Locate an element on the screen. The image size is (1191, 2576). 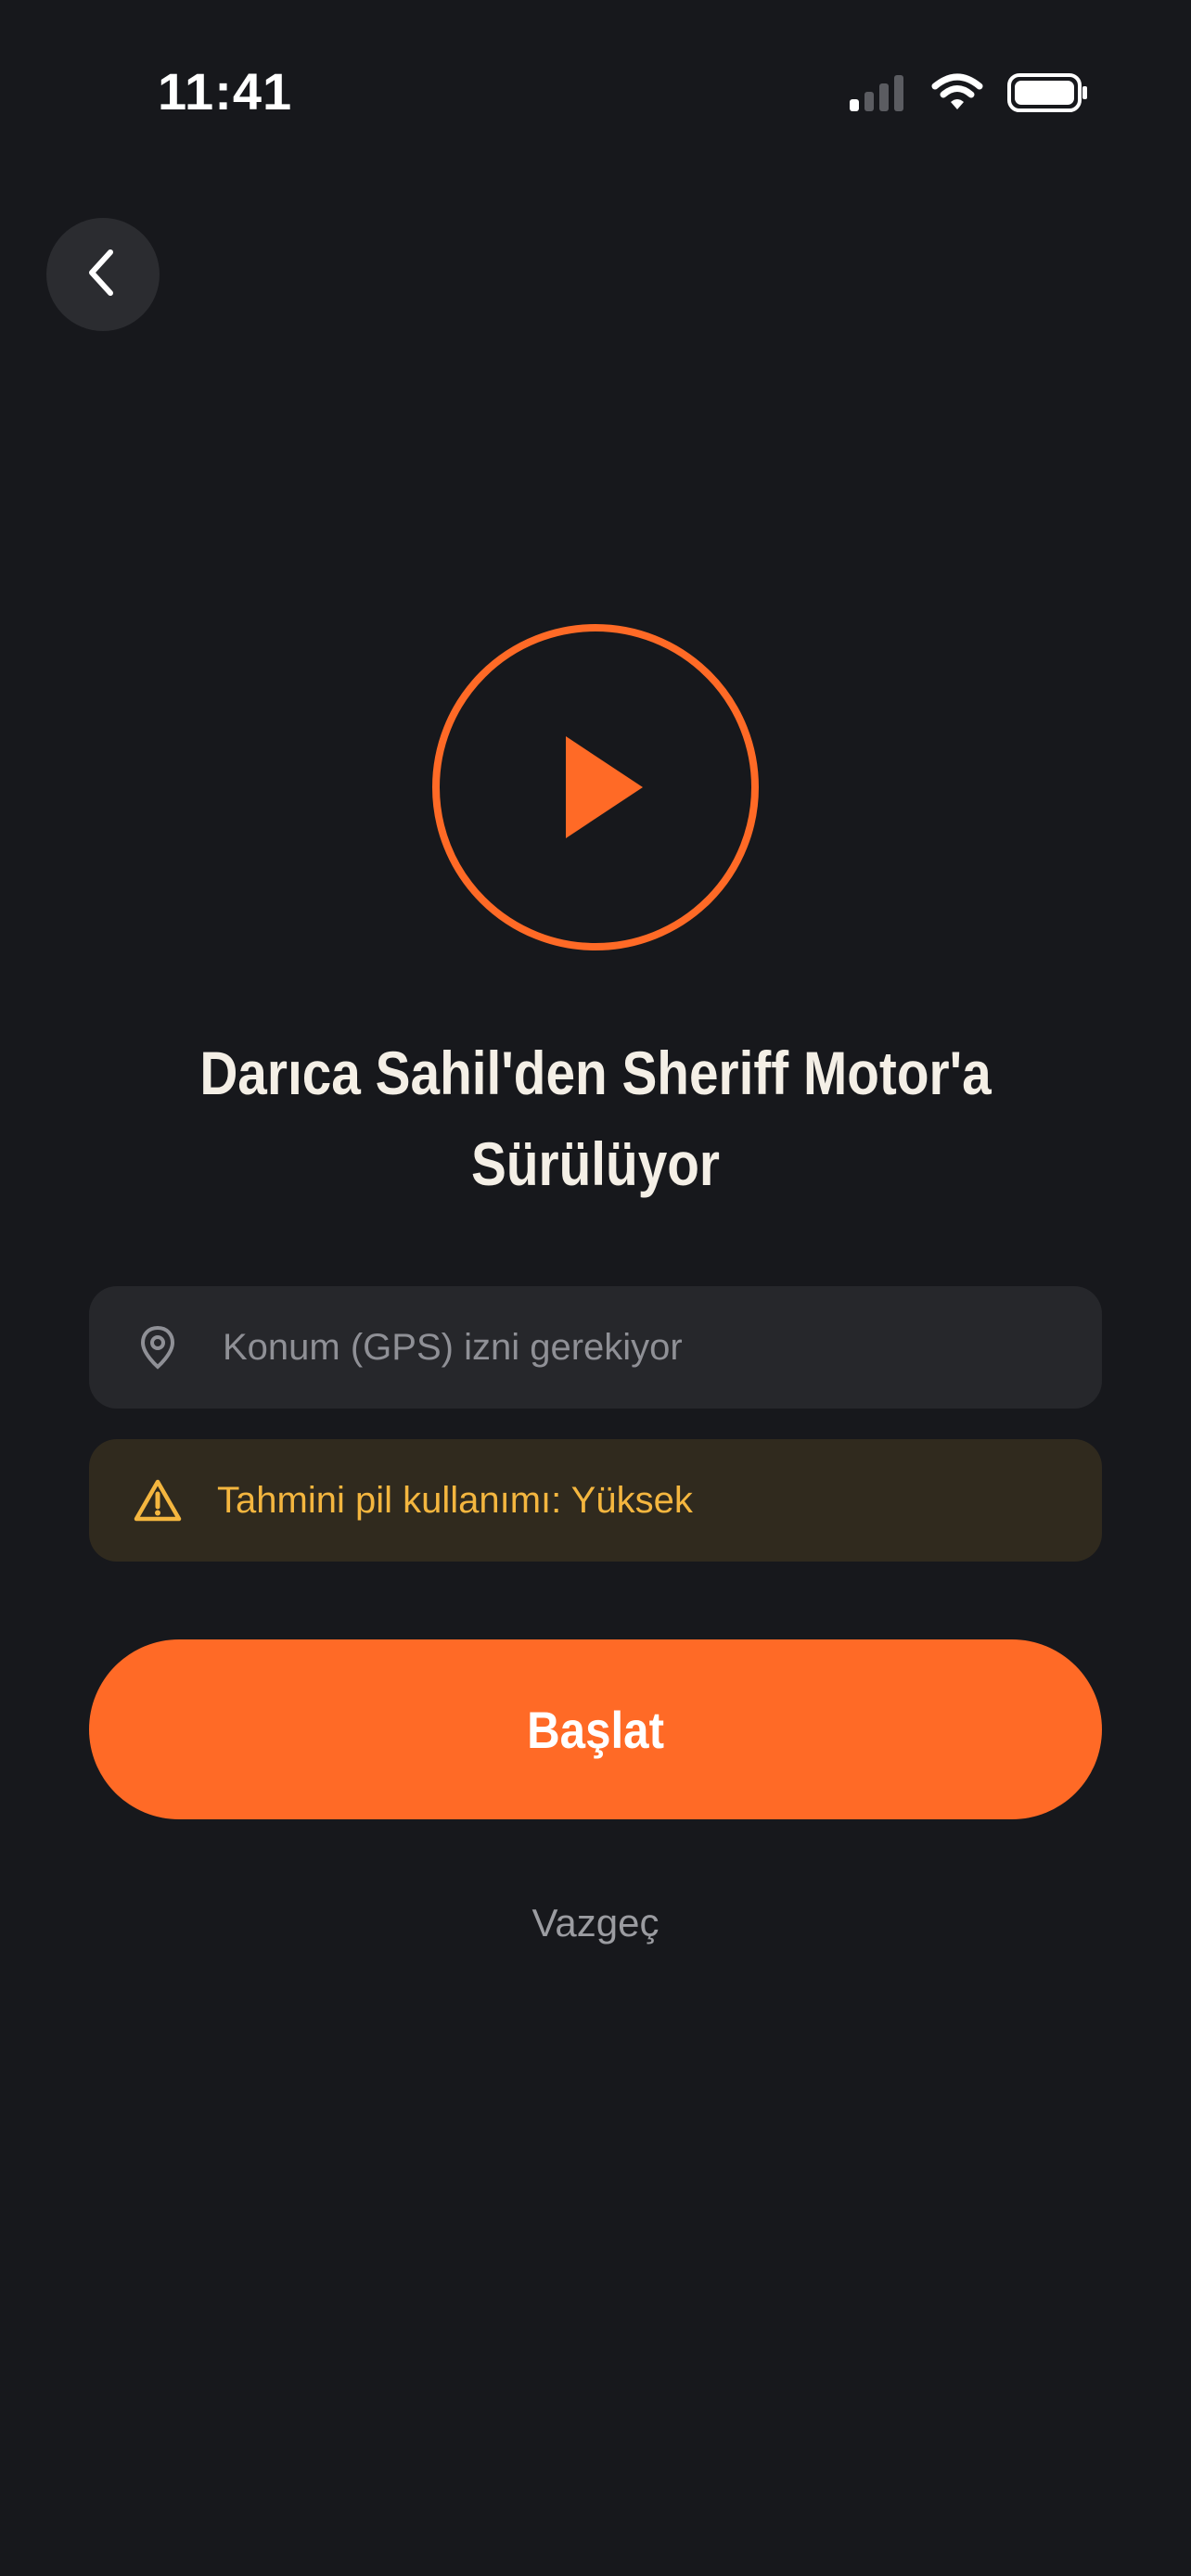
chevron-left-icon is located at coordinates (103, 275).